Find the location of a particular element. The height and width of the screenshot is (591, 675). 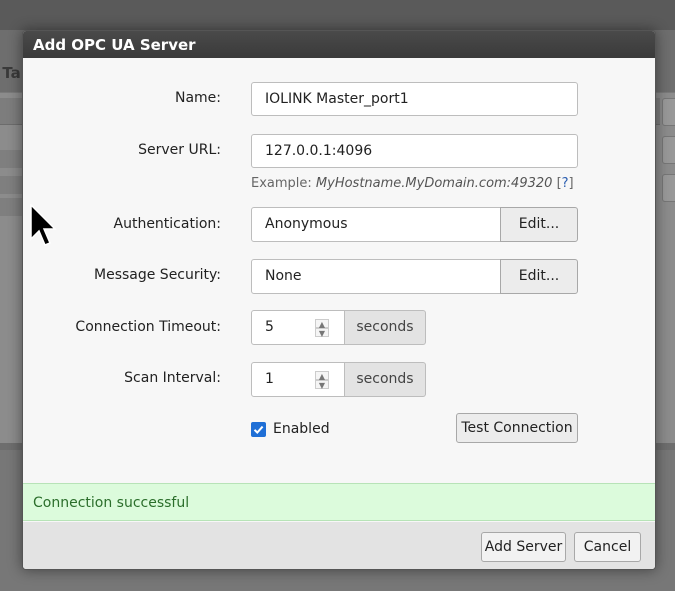

status-message: Connection successful is located at coordinates (339, 502).